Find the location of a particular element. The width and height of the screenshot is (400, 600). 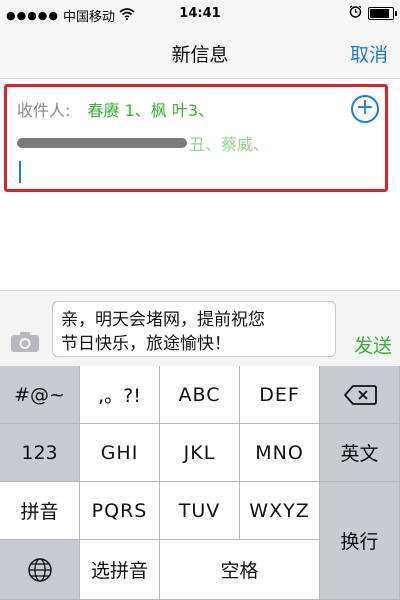

recipient-names: 春赓 1、枫 叶3、 is located at coordinates (151, 110).